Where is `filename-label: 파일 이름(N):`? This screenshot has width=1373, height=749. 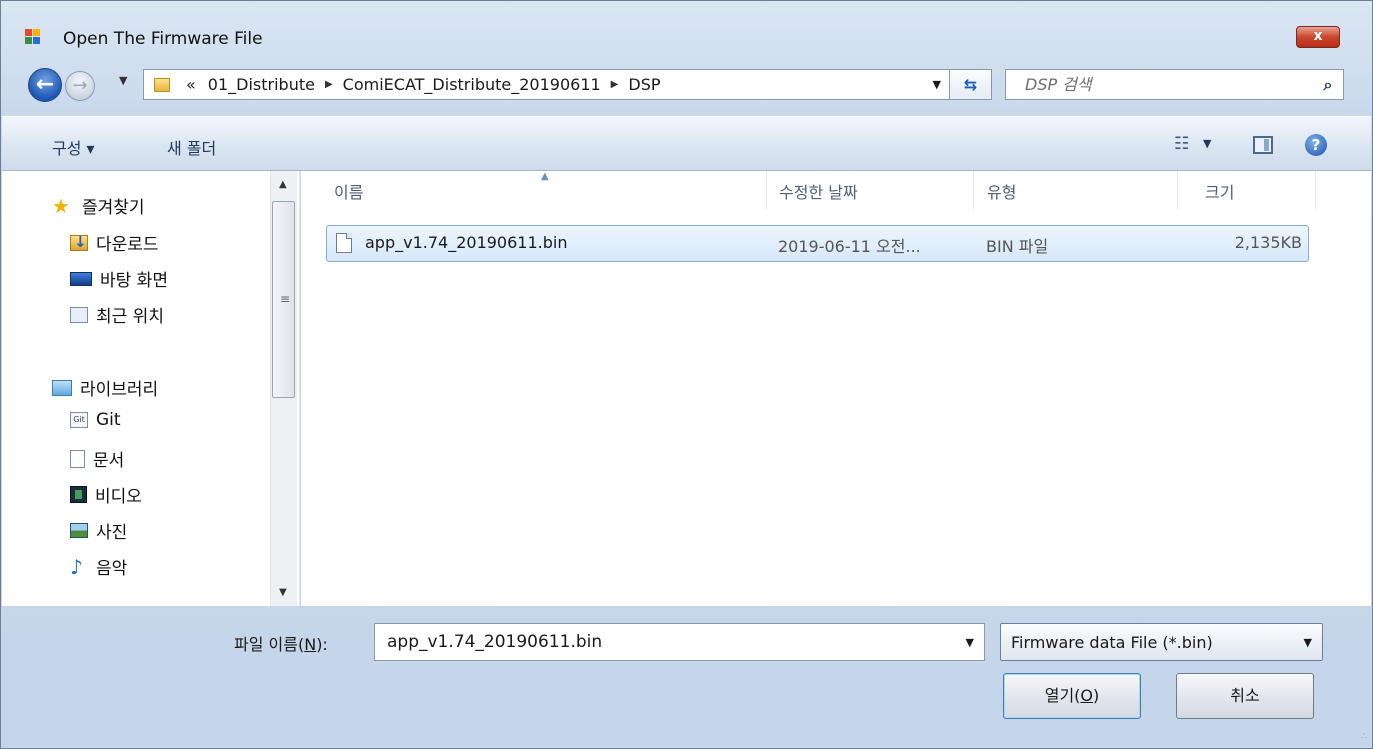
filename-label: 파일 이름(N): is located at coordinates (281, 644).